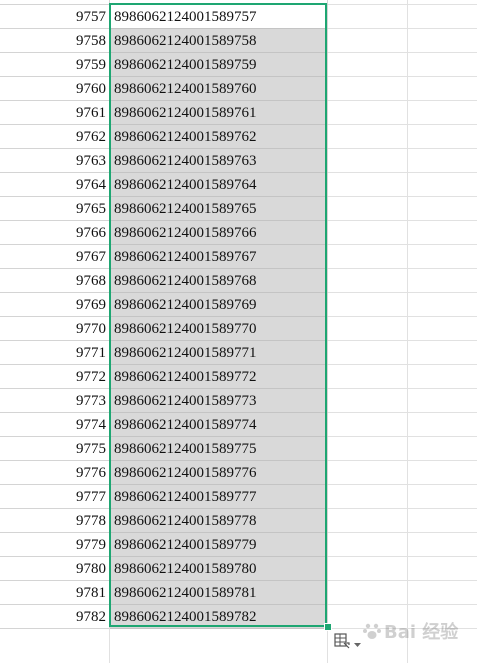 Image resolution: width=477 pixels, height=663 pixels. What do you see at coordinates (219, 113) in the screenshot?
I see `cell-value: 8986062124001589761` at bounding box center [219, 113].